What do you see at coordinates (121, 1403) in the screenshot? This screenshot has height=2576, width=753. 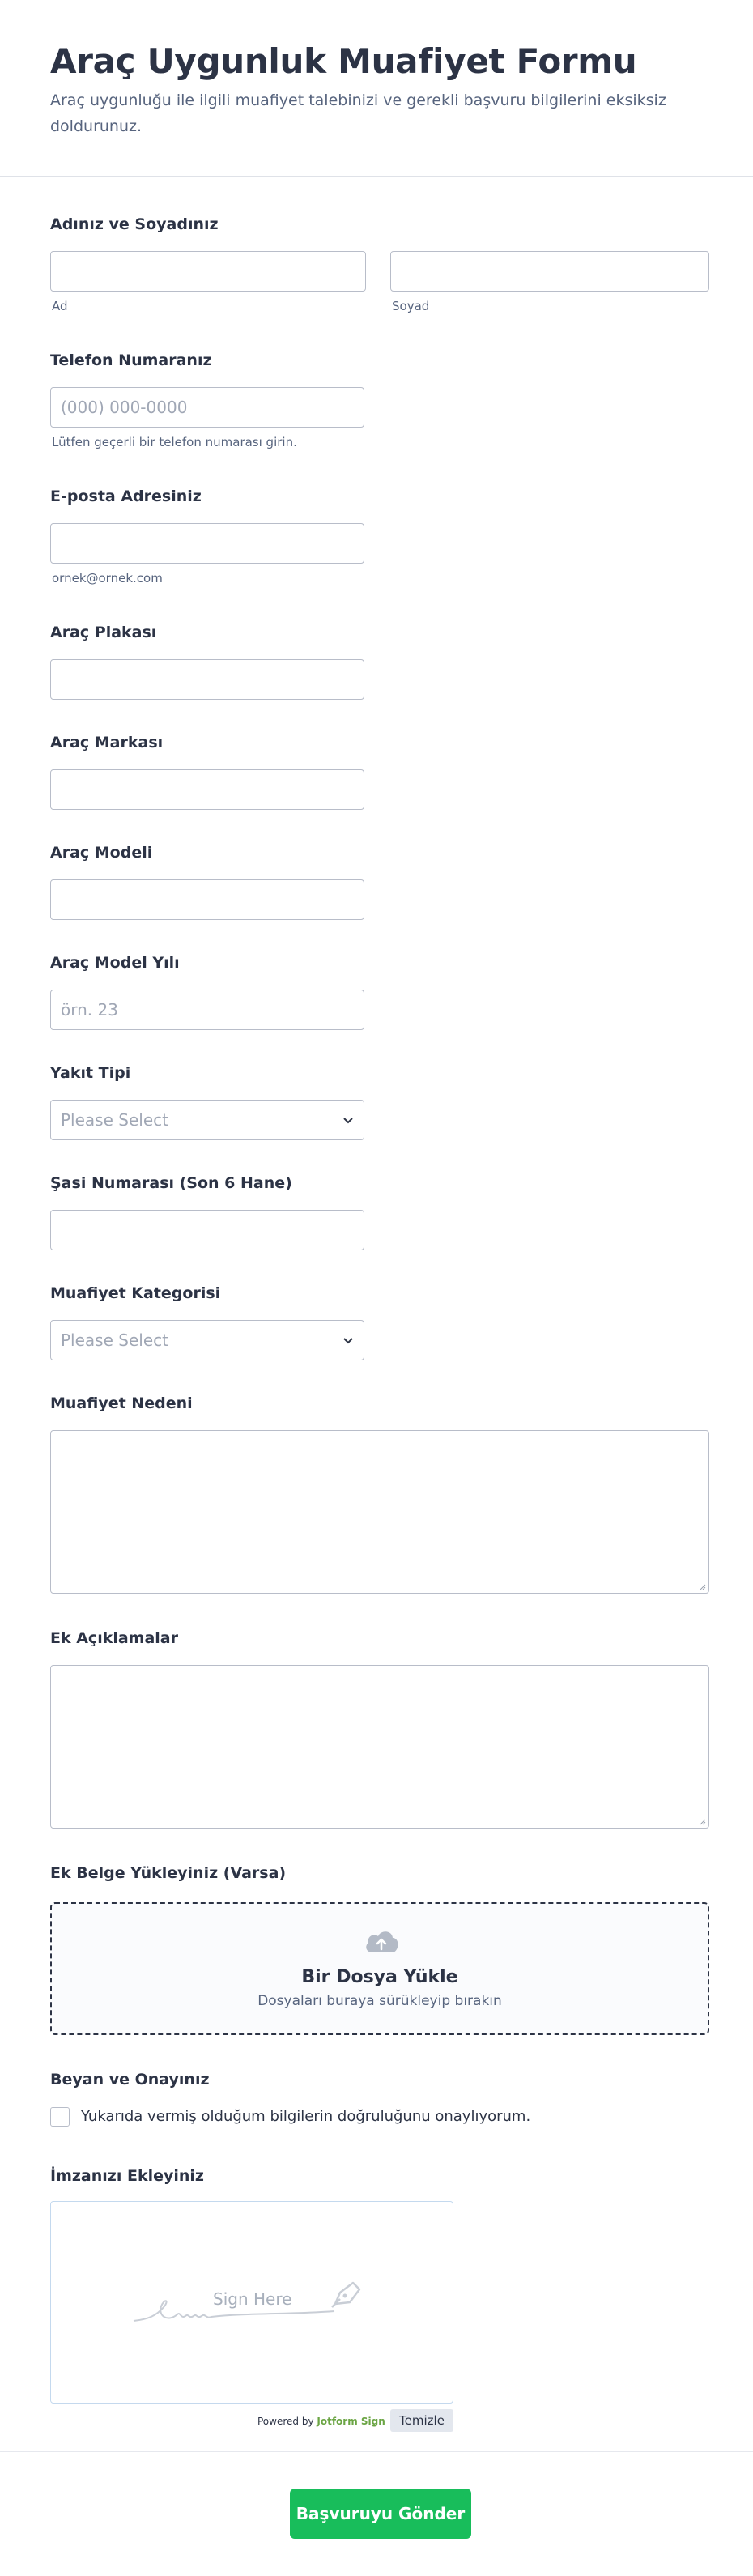 I see `reason-label: Muafiyet Nedeni` at bounding box center [121, 1403].